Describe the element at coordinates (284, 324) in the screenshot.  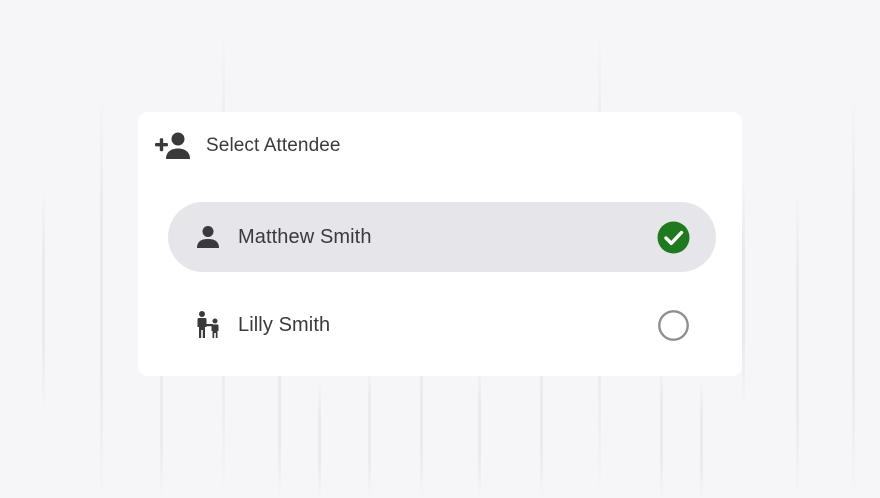
I see `attendee-name: Lilly Smith` at that location.